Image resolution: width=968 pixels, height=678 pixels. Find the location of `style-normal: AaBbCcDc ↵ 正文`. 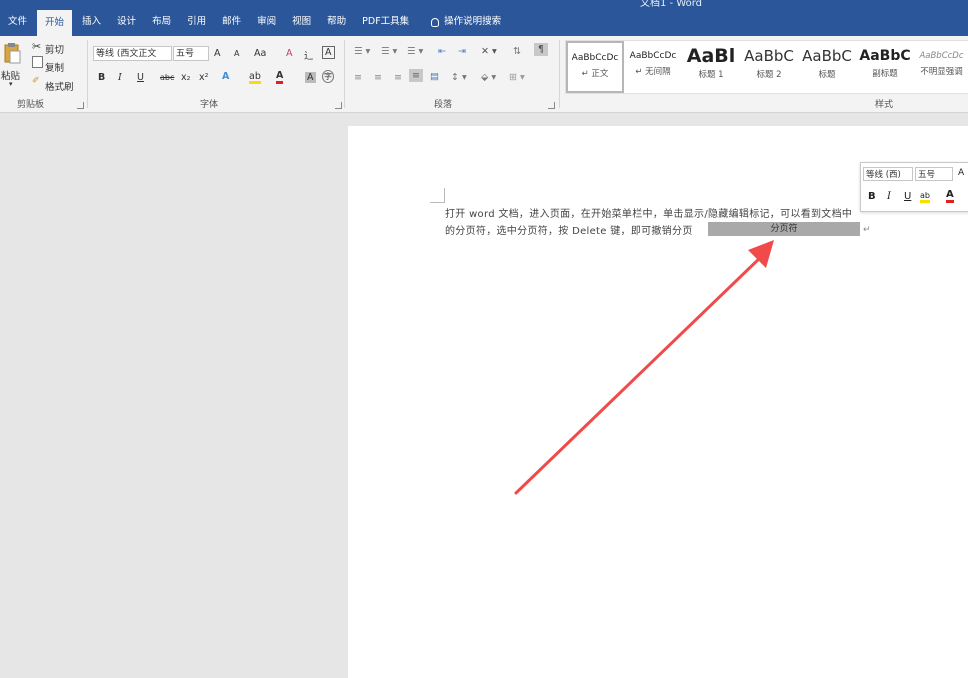

style-normal: AaBbCcDc ↵ 正文 is located at coordinates (595, 67).